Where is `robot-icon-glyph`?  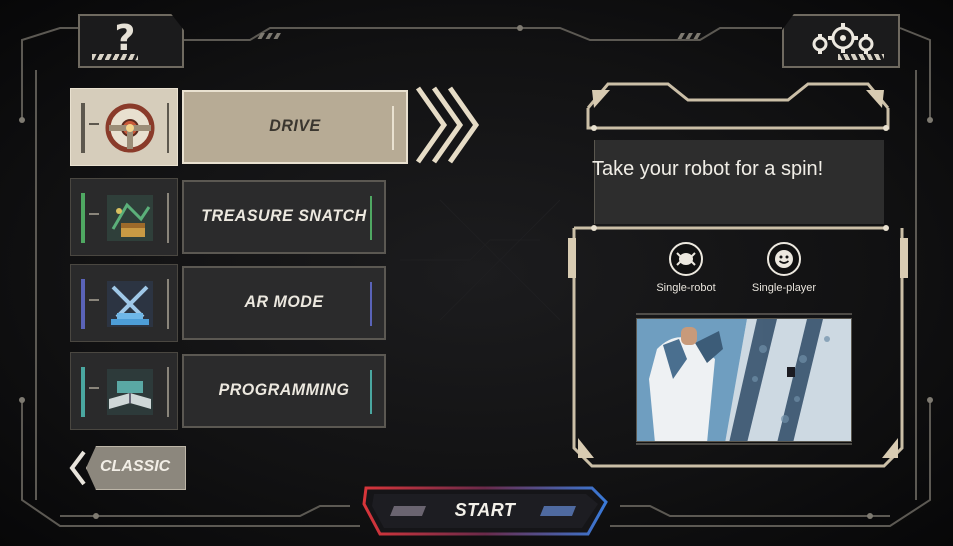
robot-icon-glyph is located at coordinates (686, 259).